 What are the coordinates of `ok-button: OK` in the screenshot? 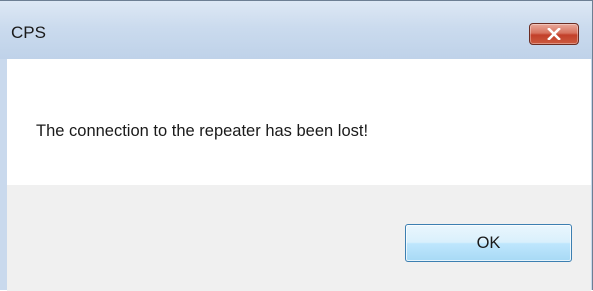 It's located at (488, 243).